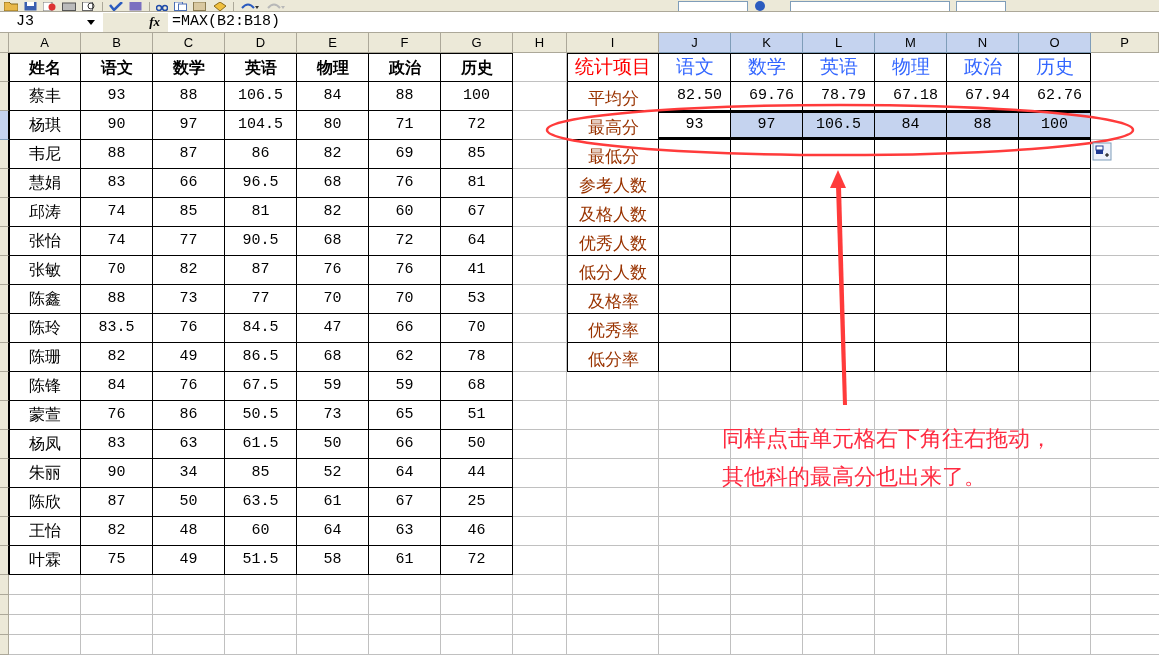 This screenshot has width=1159, height=655. Describe the element at coordinates (117, 96) in the screenshot. I see `table-cell: 93` at that location.